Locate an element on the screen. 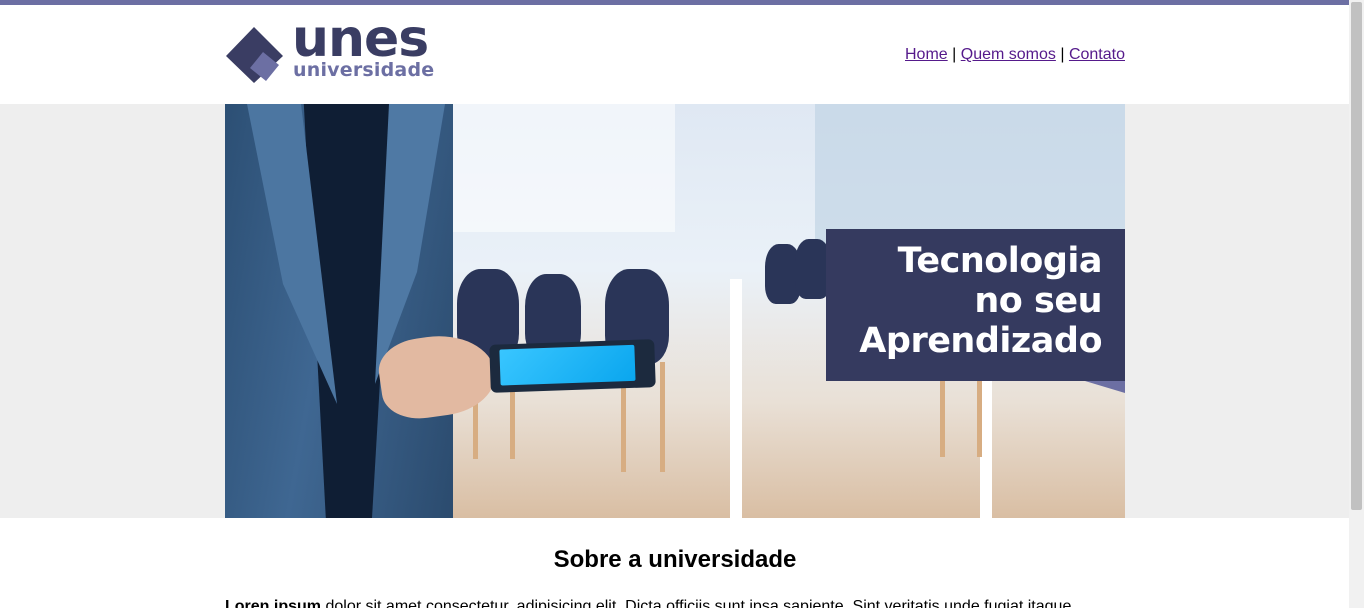 This screenshot has width=1364, height=608. intro-bold: Loren ipsum is located at coordinates (273, 603).